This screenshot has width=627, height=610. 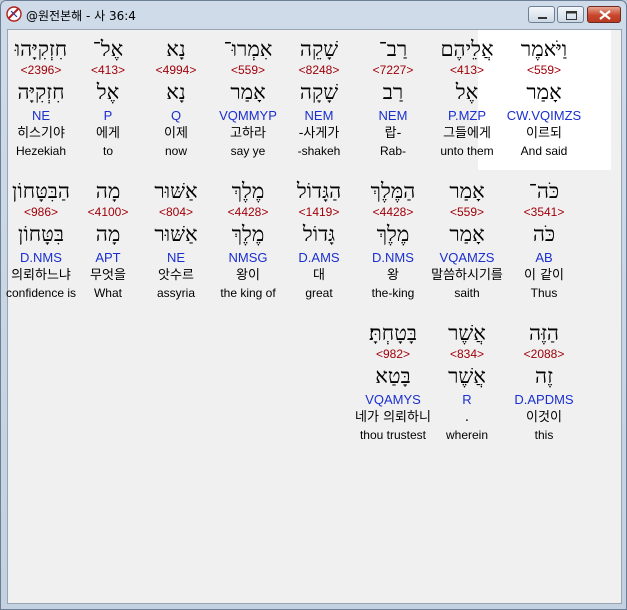 What do you see at coordinates (541, 14) in the screenshot?
I see `minimize-button` at bounding box center [541, 14].